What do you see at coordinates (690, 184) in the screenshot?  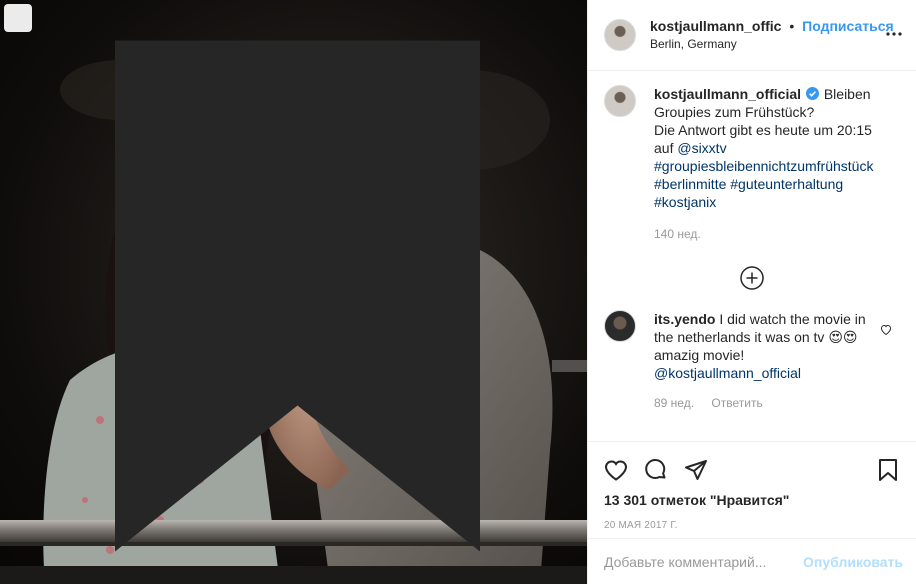 I see `hashtag-link: #berlinmitte` at bounding box center [690, 184].